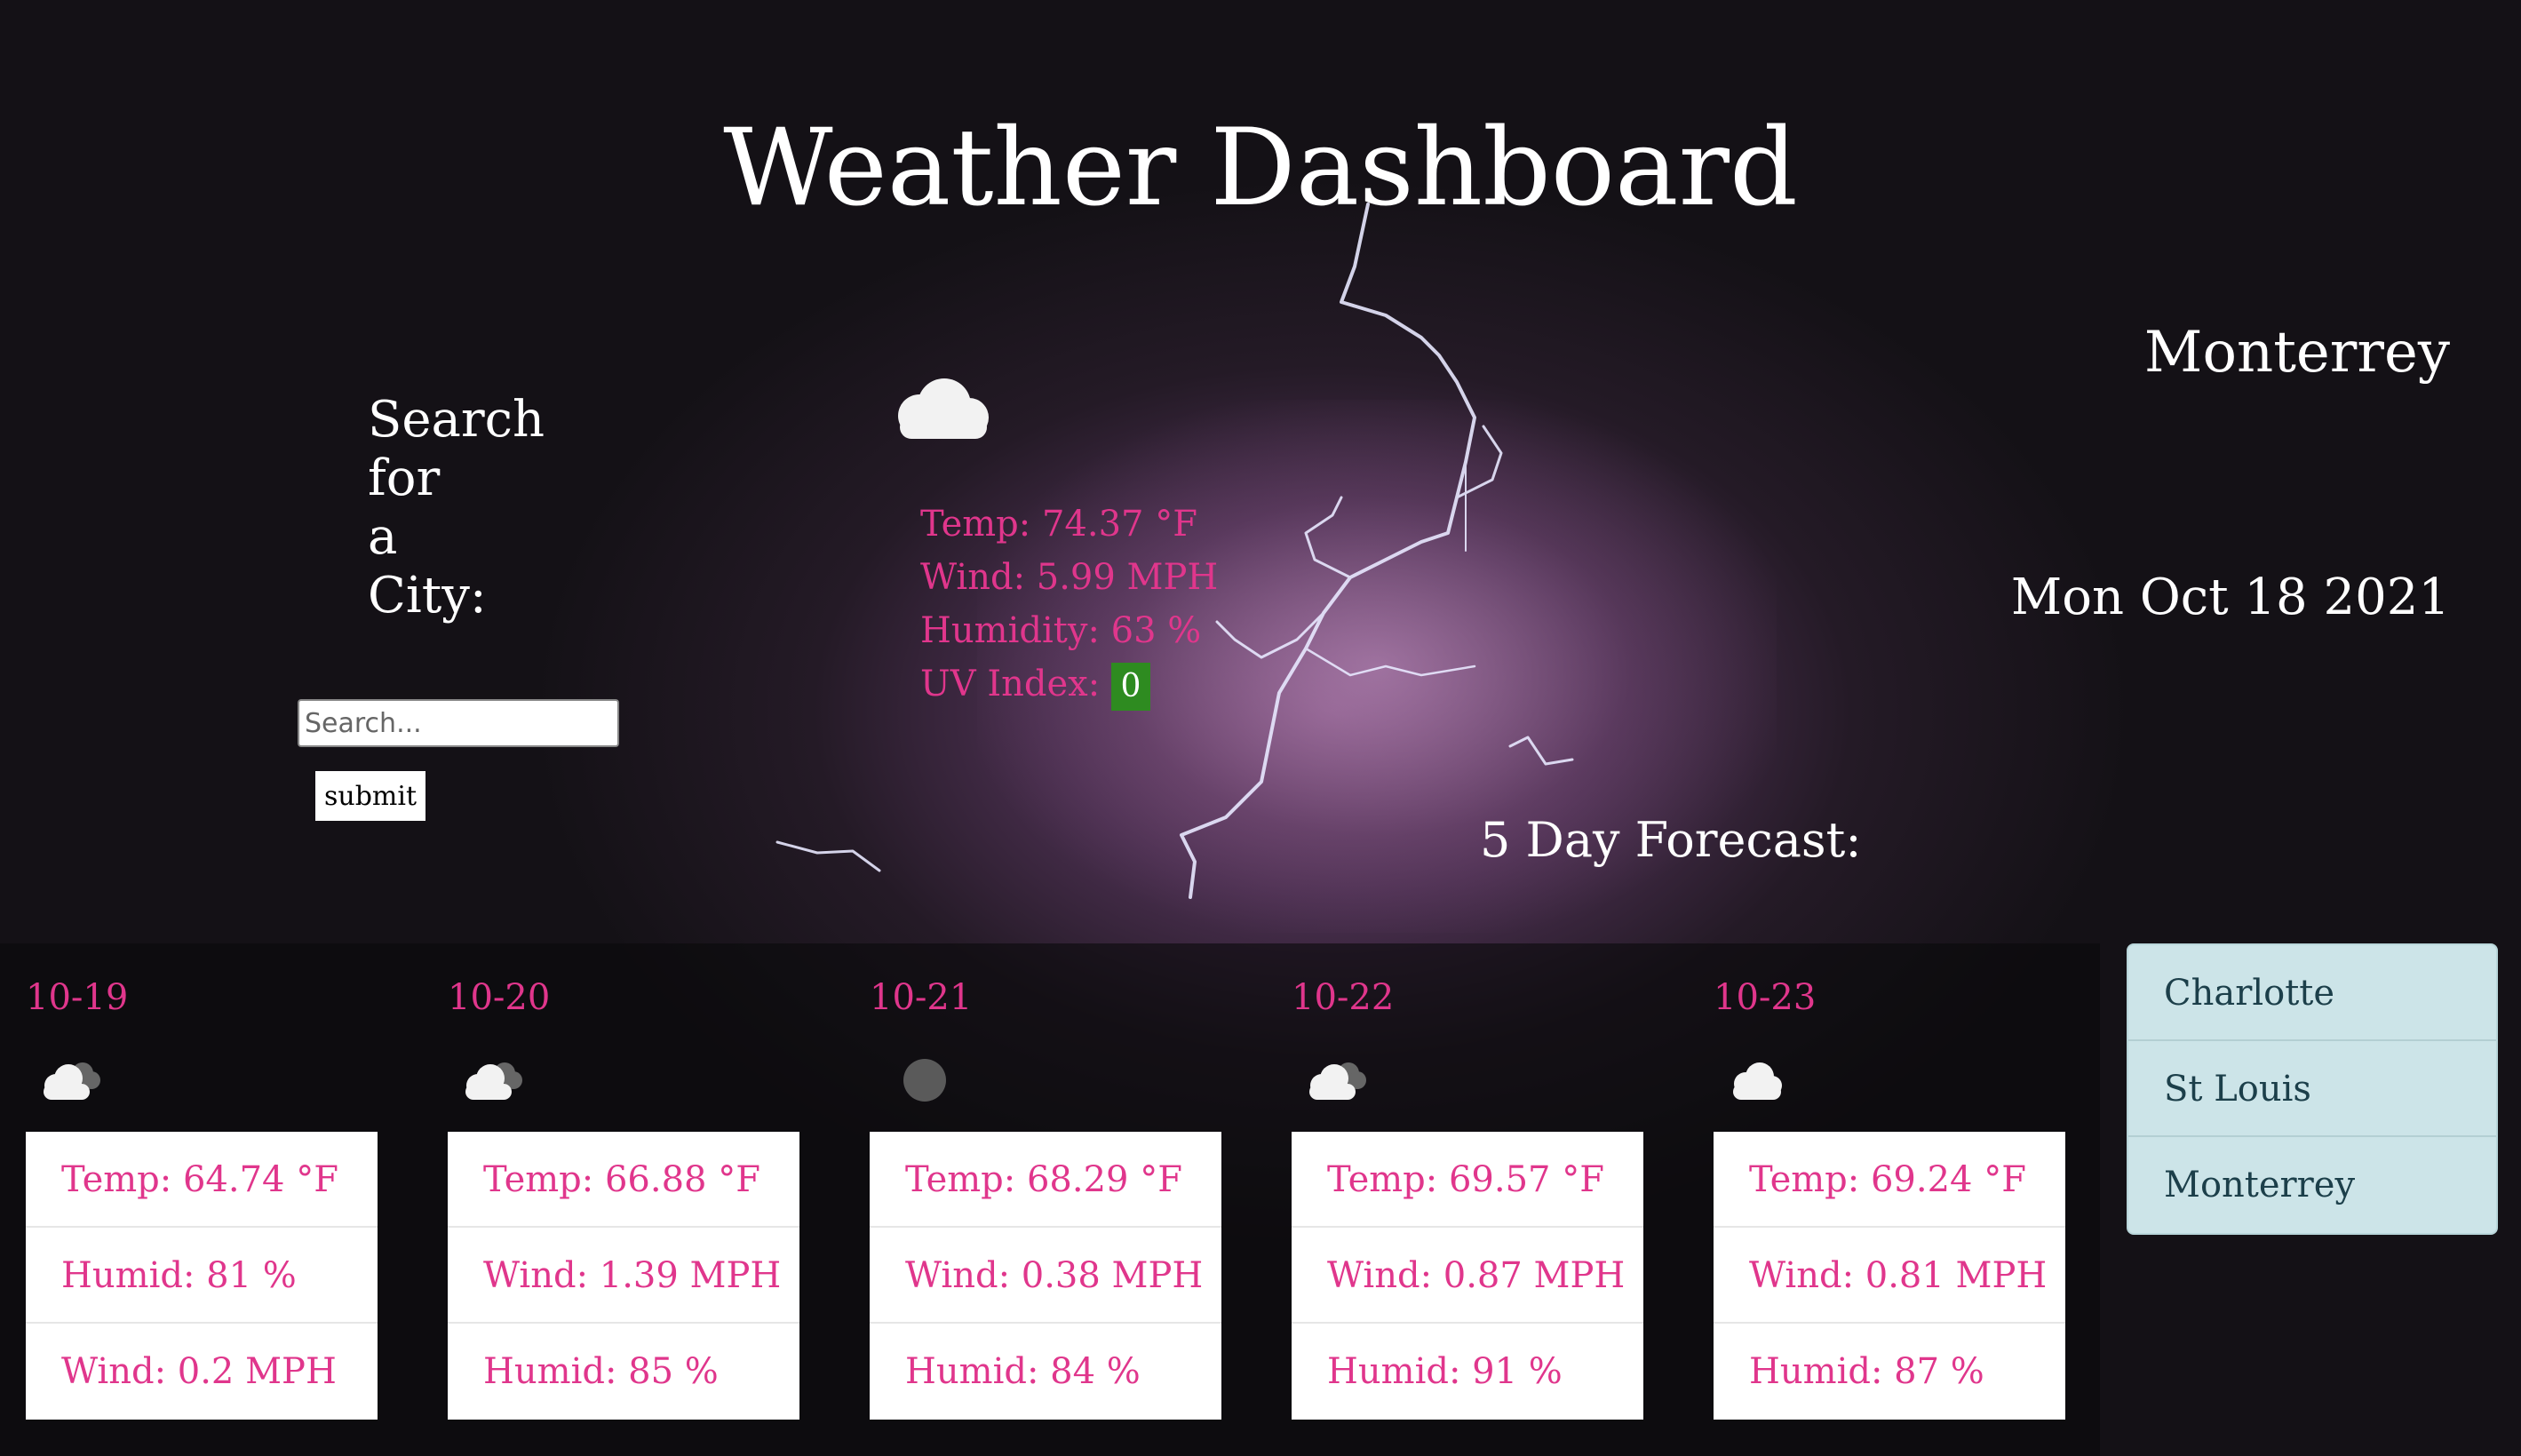 This screenshot has width=2521, height=1456. I want to click on forecast-card: Temp: 64.74 °F Humid: 81 % Wind: 0.2 MPH, so click(202, 1276).